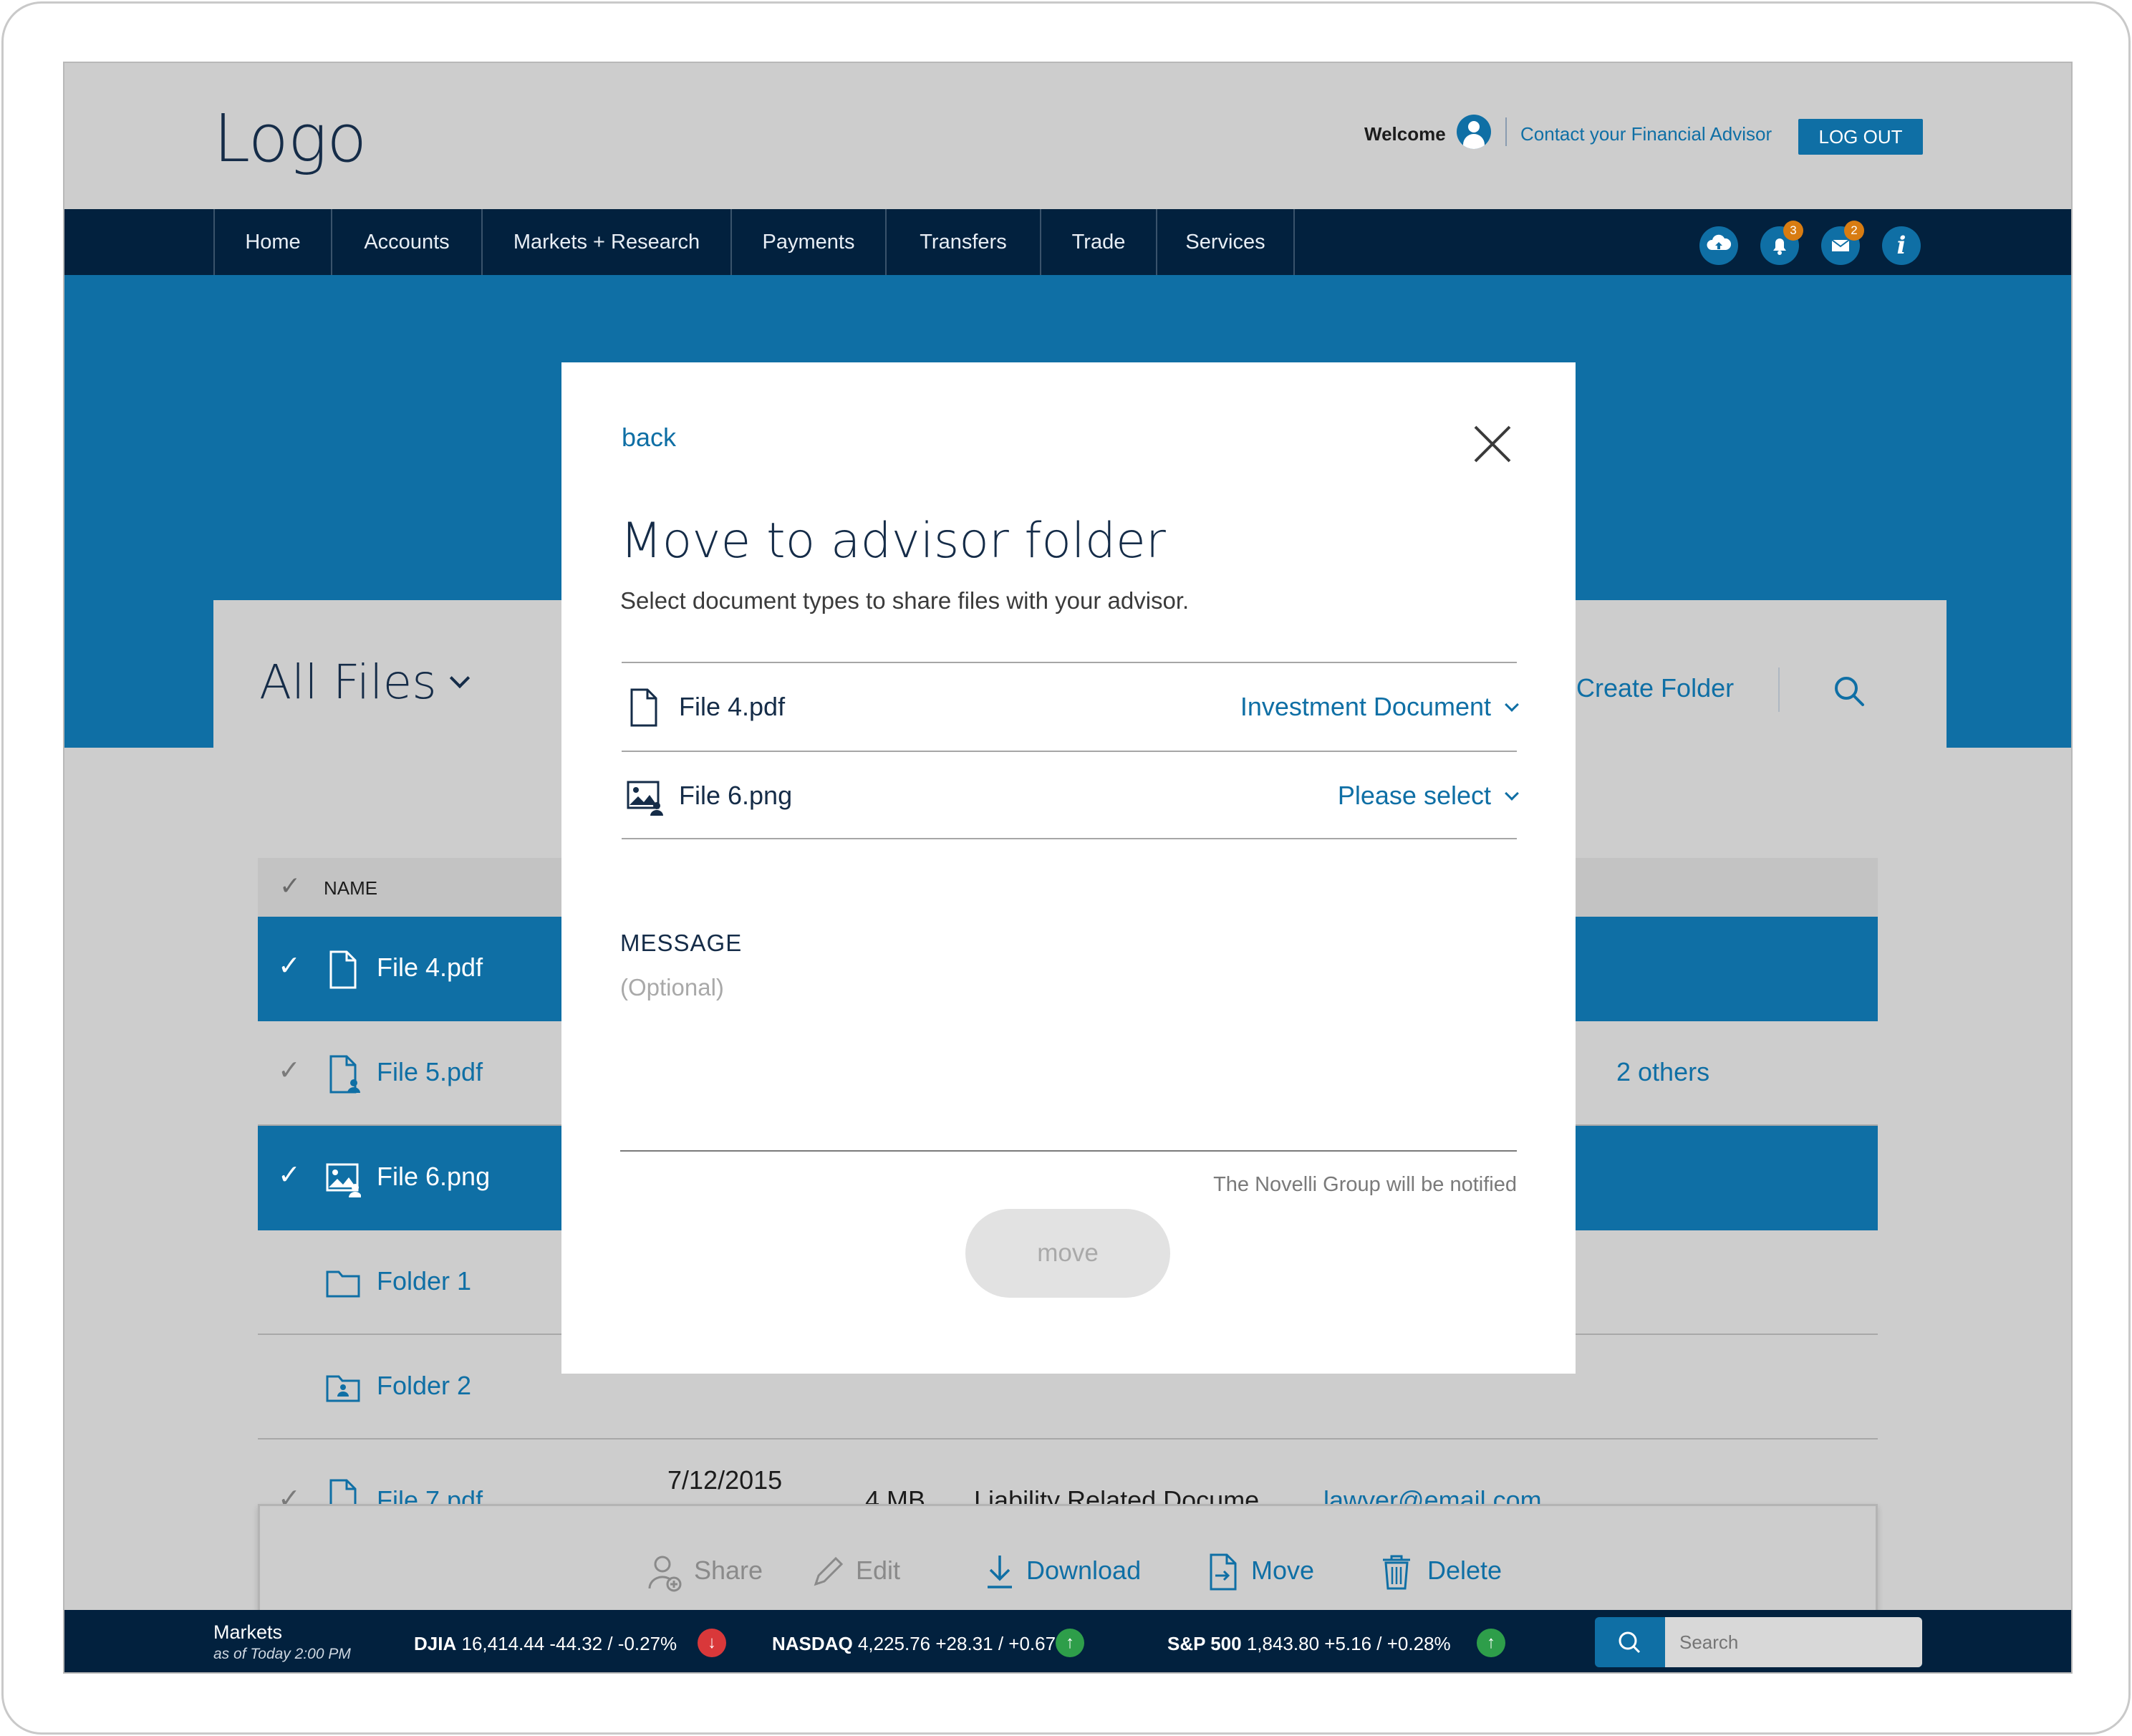 The image size is (2132, 1736). What do you see at coordinates (430, 1072) in the screenshot?
I see `file-name: File 5.pdf` at bounding box center [430, 1072].